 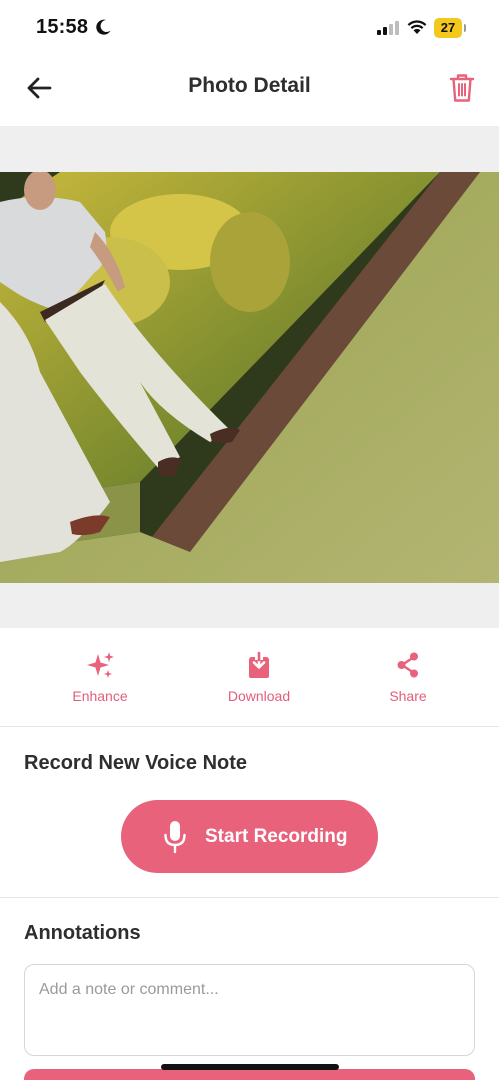 I want to click on wifi-icon, so click(x=417, y=27).